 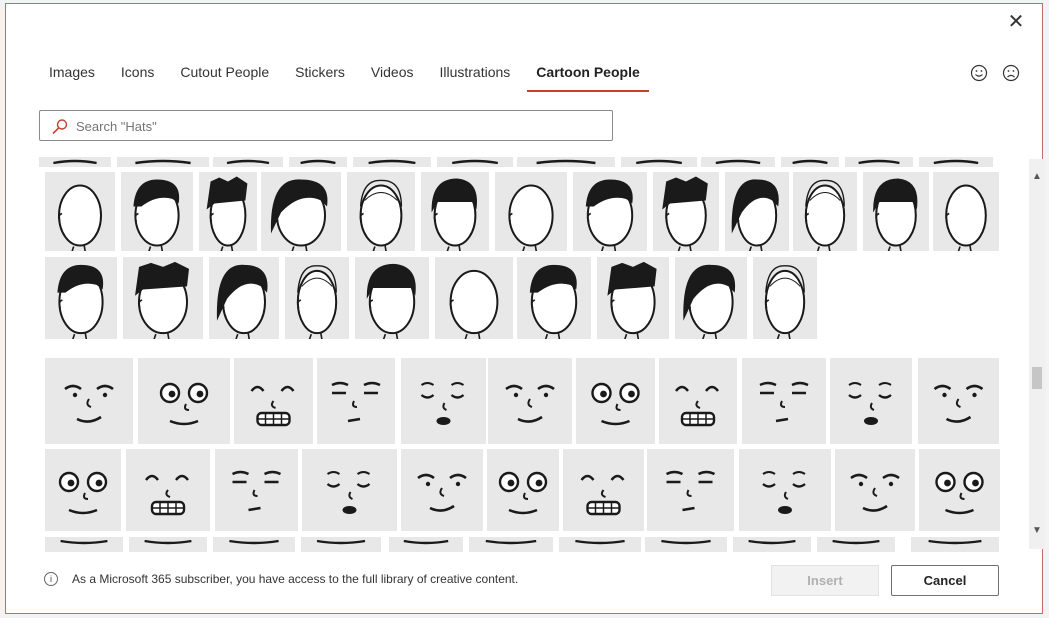 I want to click on search-icon, so click(x=60, y=127).